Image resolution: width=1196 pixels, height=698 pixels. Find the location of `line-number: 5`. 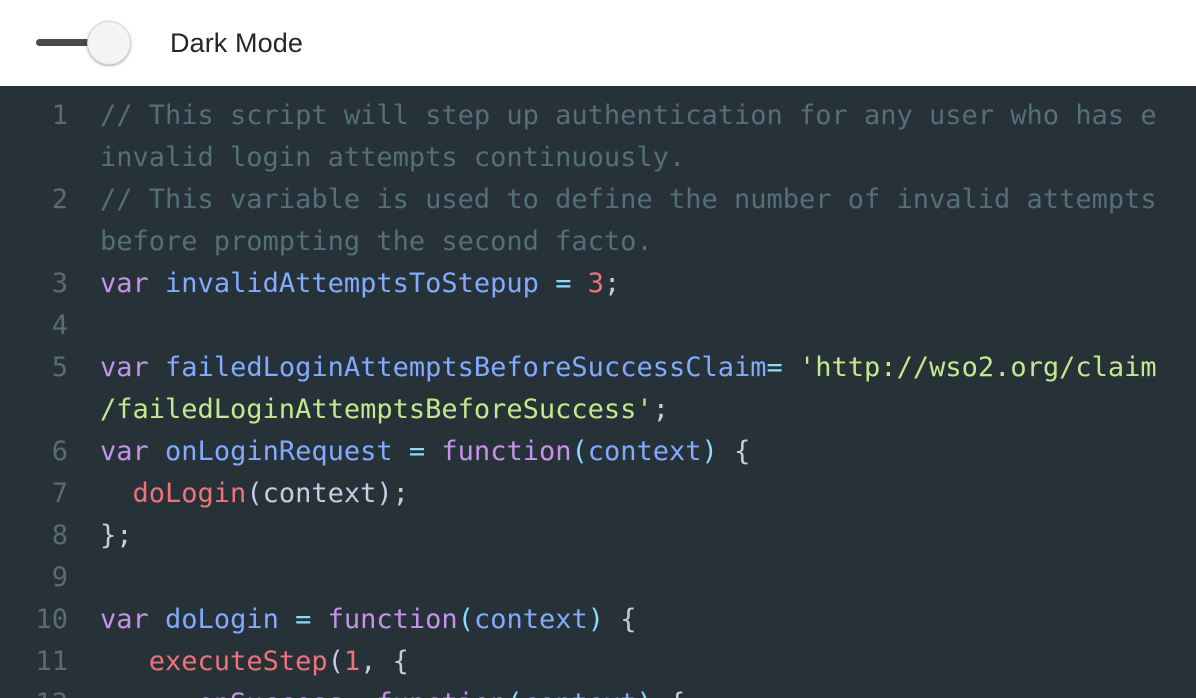

line-number: 5 is located at coordinates (59, 367).